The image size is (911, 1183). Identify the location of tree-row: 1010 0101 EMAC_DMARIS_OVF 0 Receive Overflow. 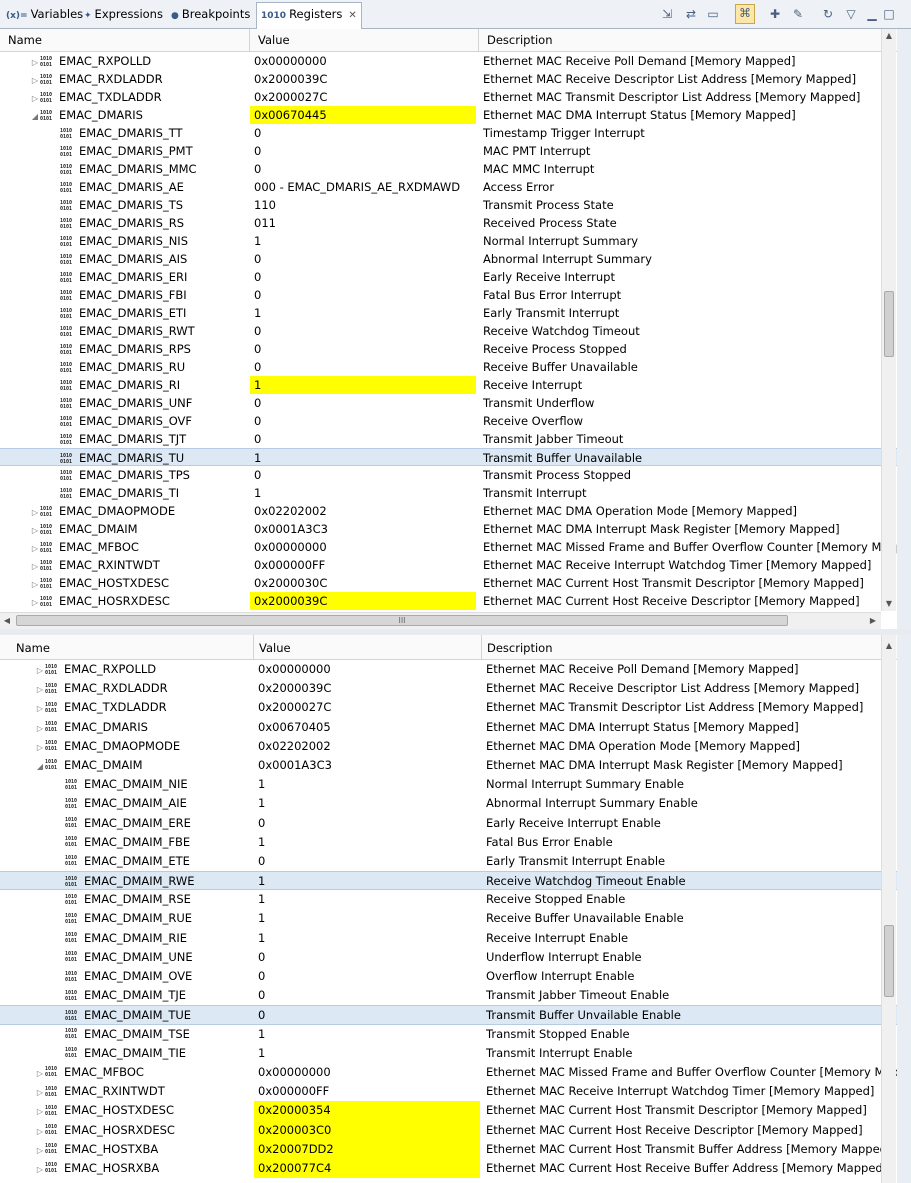
(448, 421).